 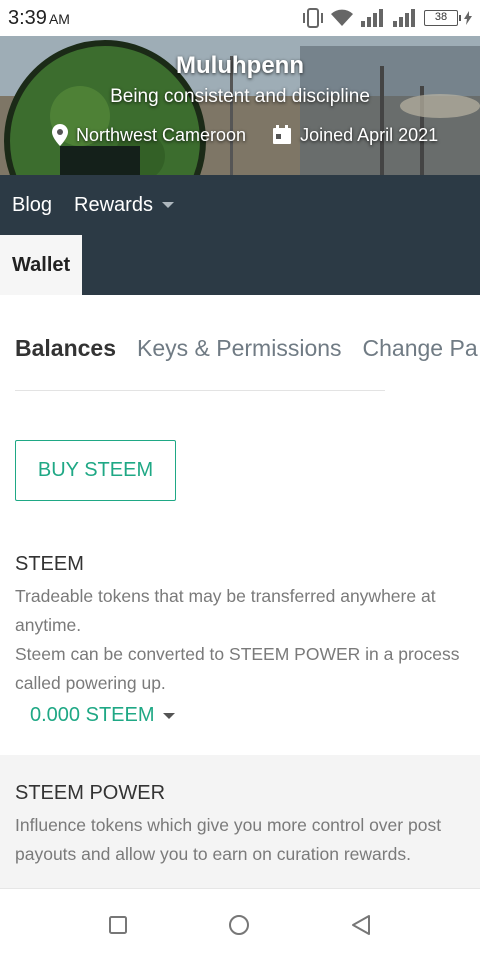 What do you see at coordinates (49, 564) in the screenshot?
I see `steem-title: STEEM` at bounding box center [49, 564].